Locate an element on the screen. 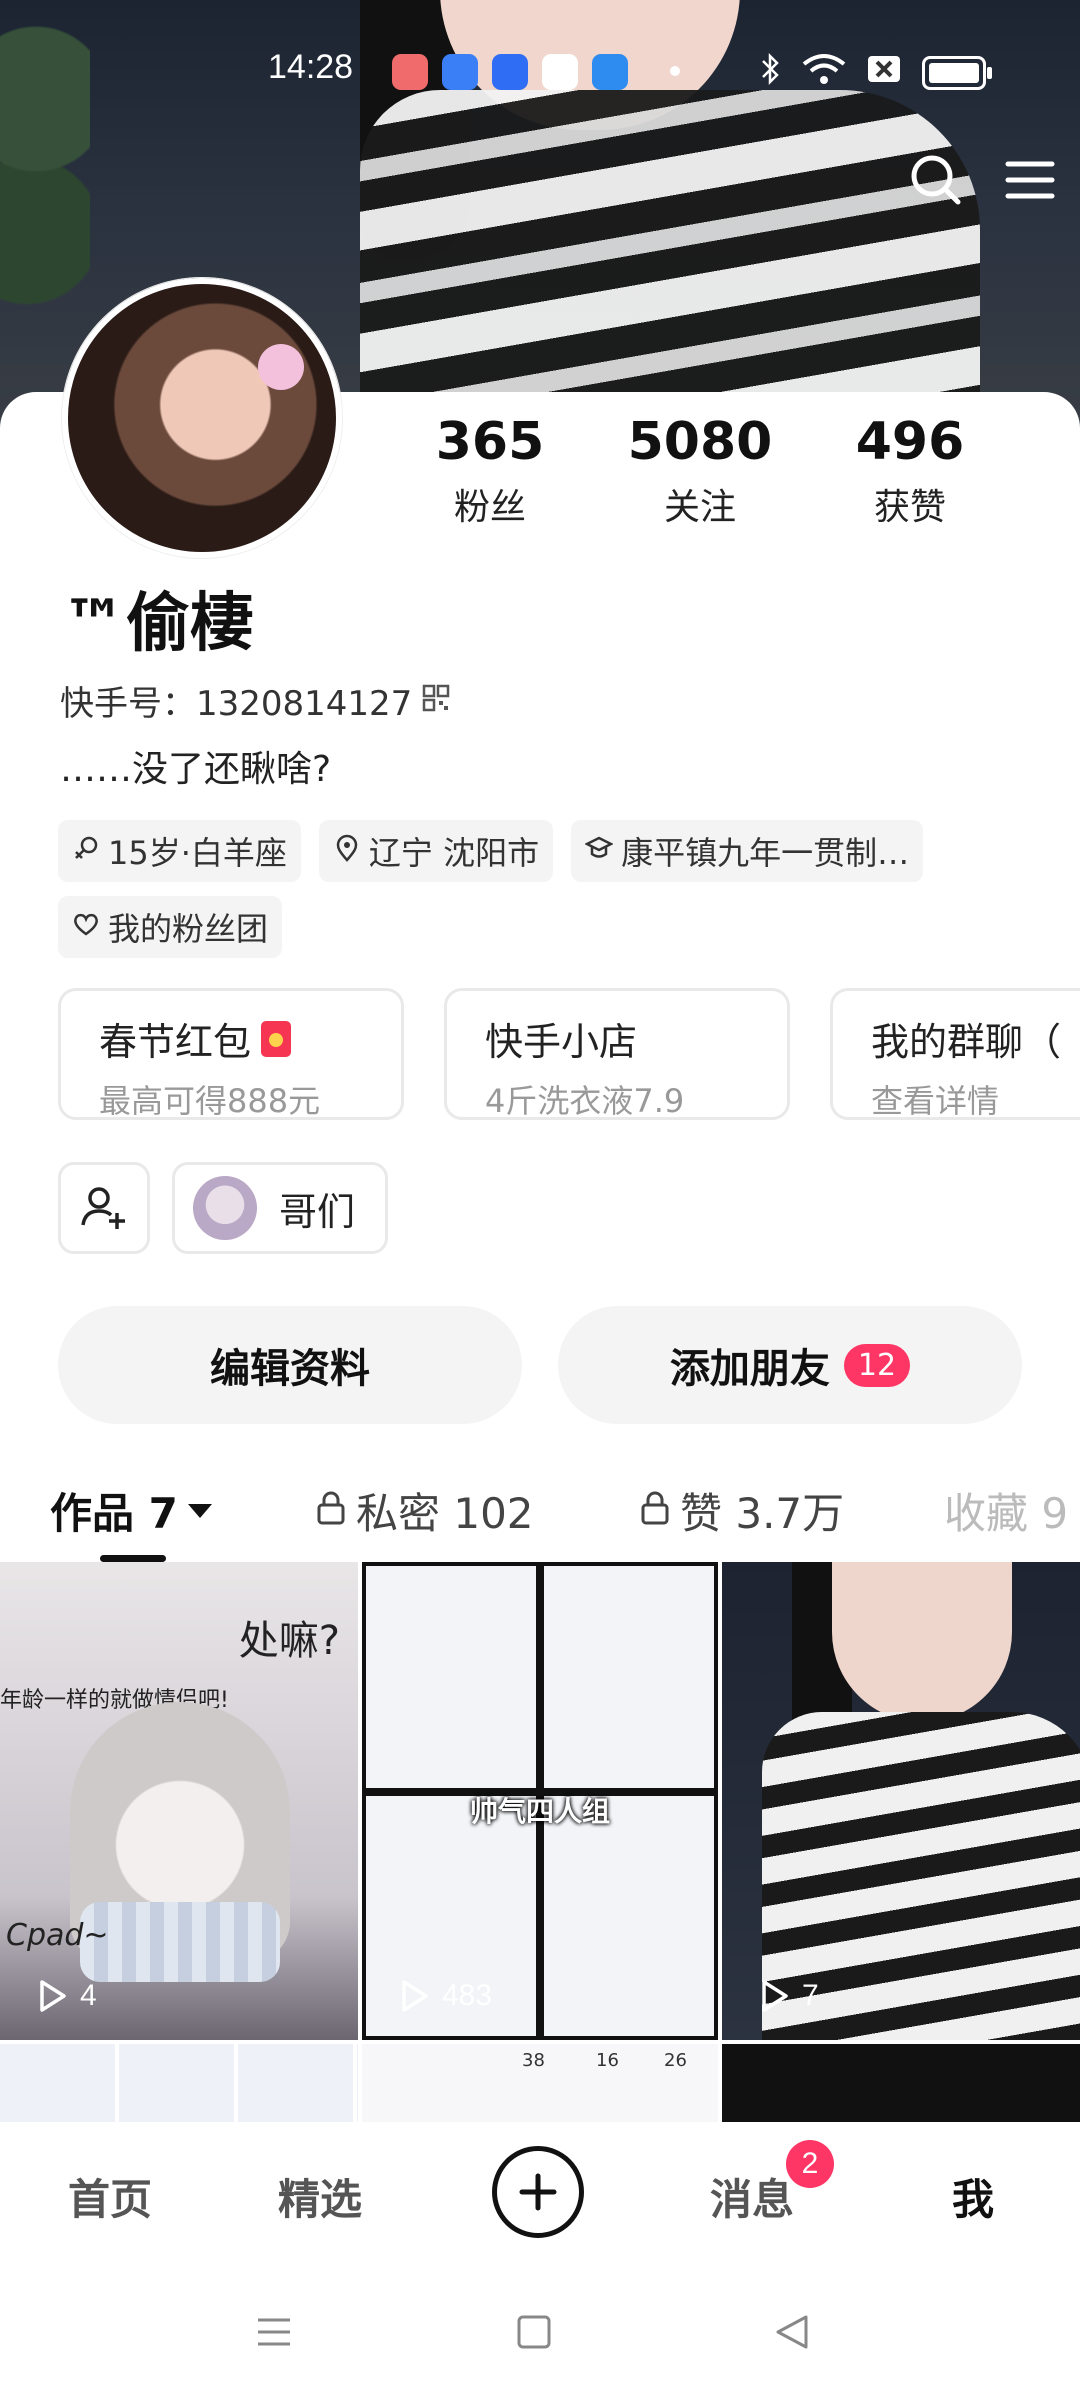 This screenshot has height=2400, width=1080. friend-chip: 哥们 is located at coordinates (280, 1208).